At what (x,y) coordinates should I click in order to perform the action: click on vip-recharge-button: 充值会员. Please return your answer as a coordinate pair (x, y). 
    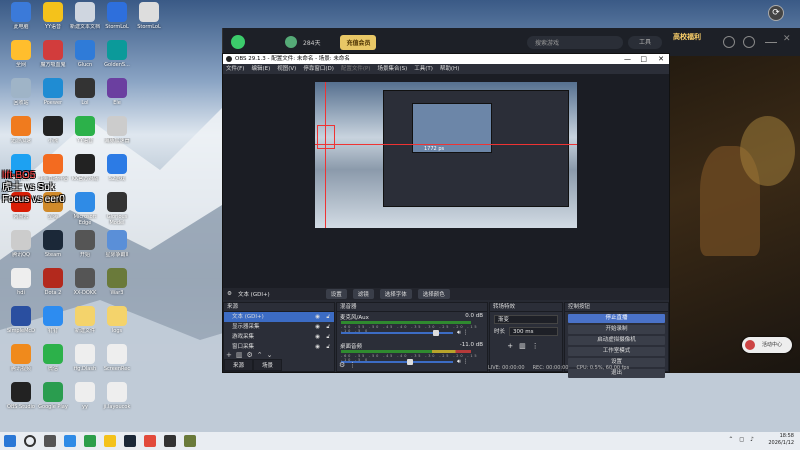
    Looking at the image, I should click on (358, 42).